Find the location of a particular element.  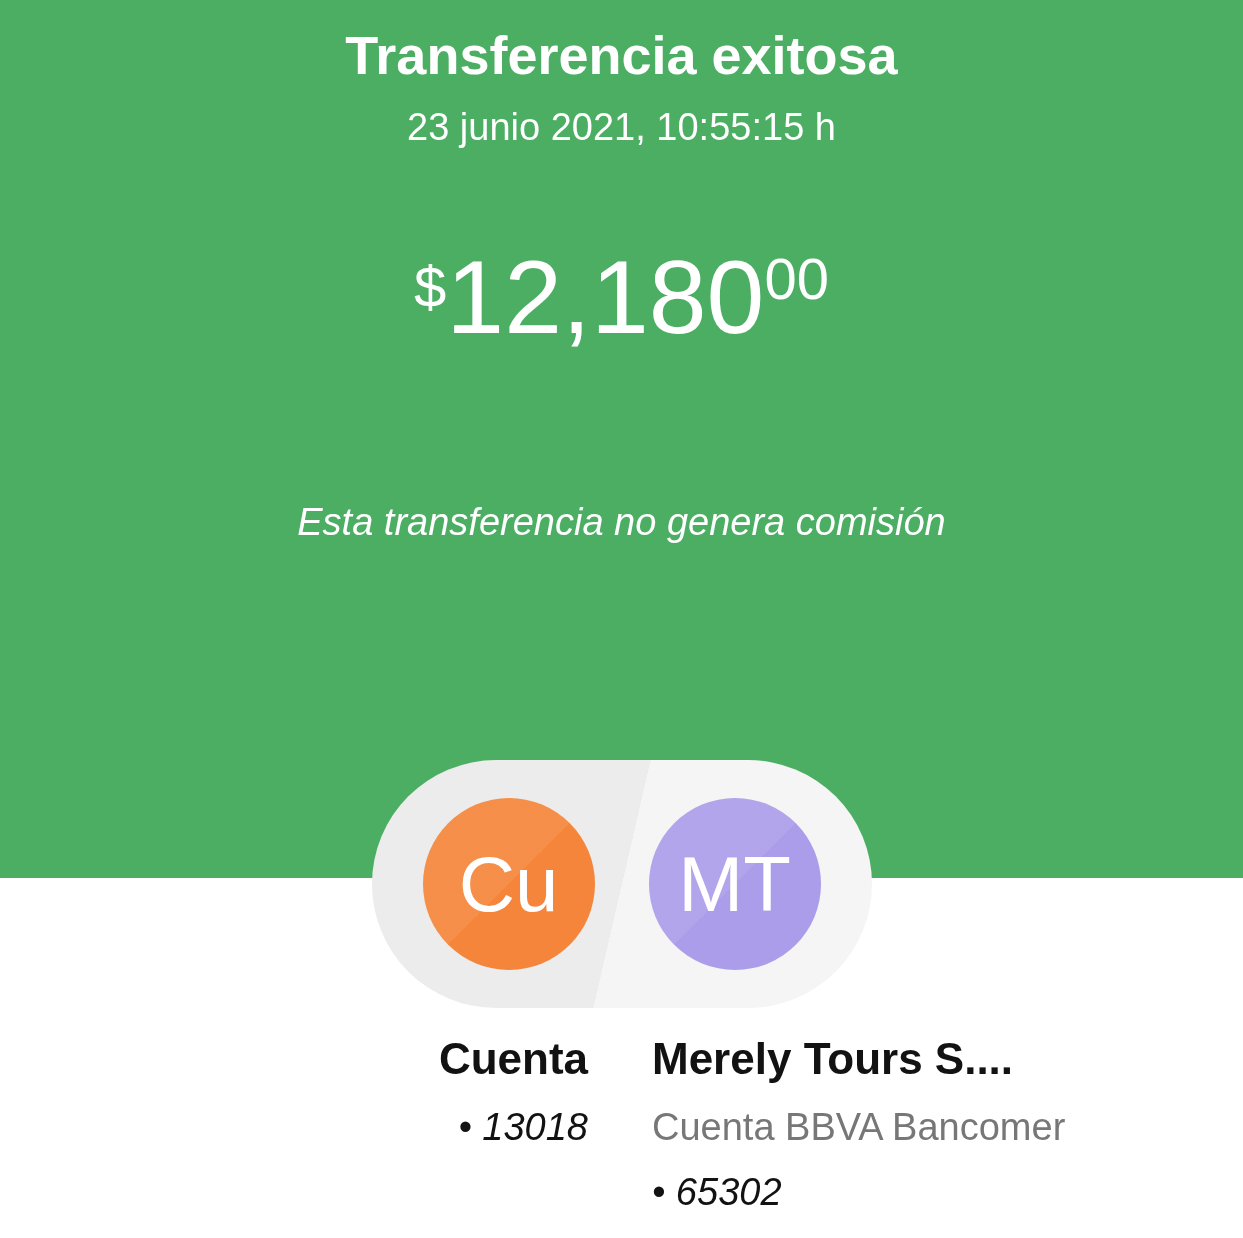

initials-avatar: MT is located at coordinates (734, 884).